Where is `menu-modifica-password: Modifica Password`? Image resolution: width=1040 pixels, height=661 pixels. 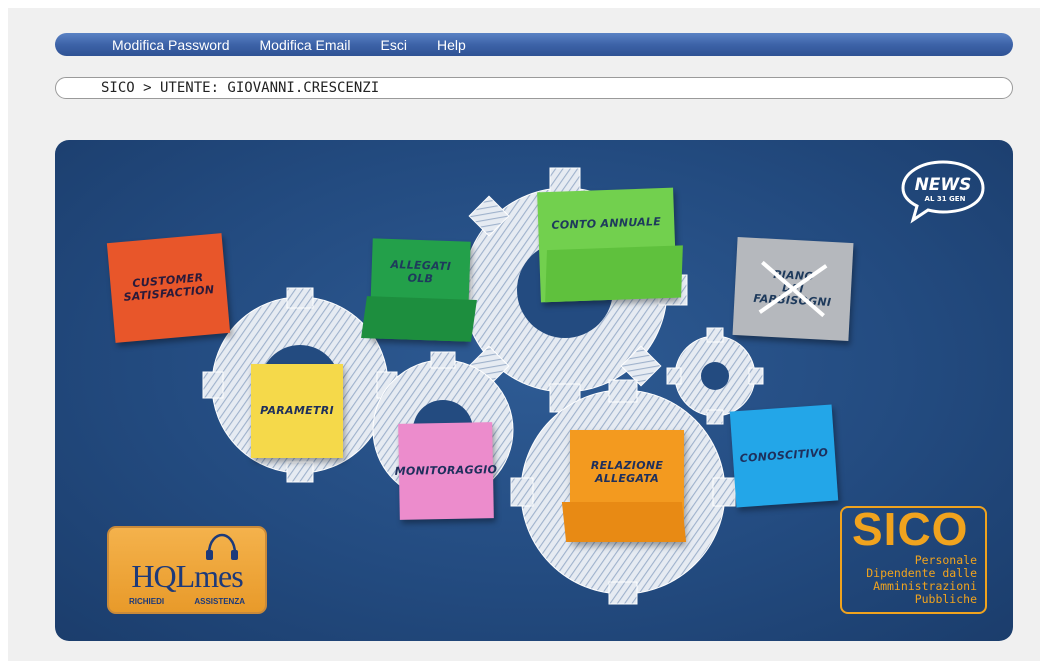 menu-modifica-password: Modifica Password is located at coordinates (171, 45).